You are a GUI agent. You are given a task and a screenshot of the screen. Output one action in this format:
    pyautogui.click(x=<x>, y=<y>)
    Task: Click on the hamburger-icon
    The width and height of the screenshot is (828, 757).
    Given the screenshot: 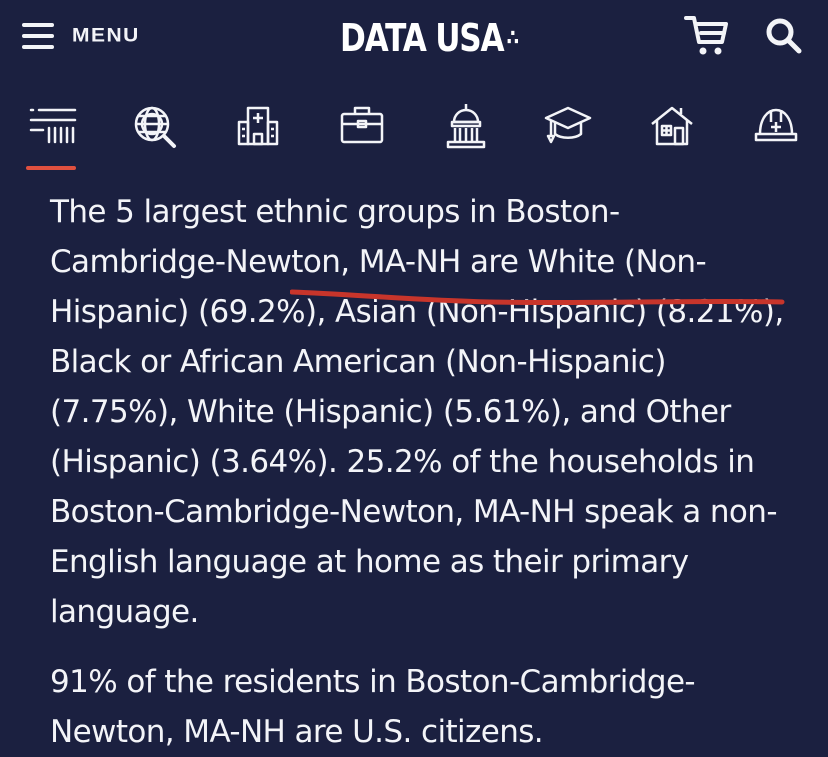 What is the action you would take?
    pyautogui.click(x=38, y=36)
    